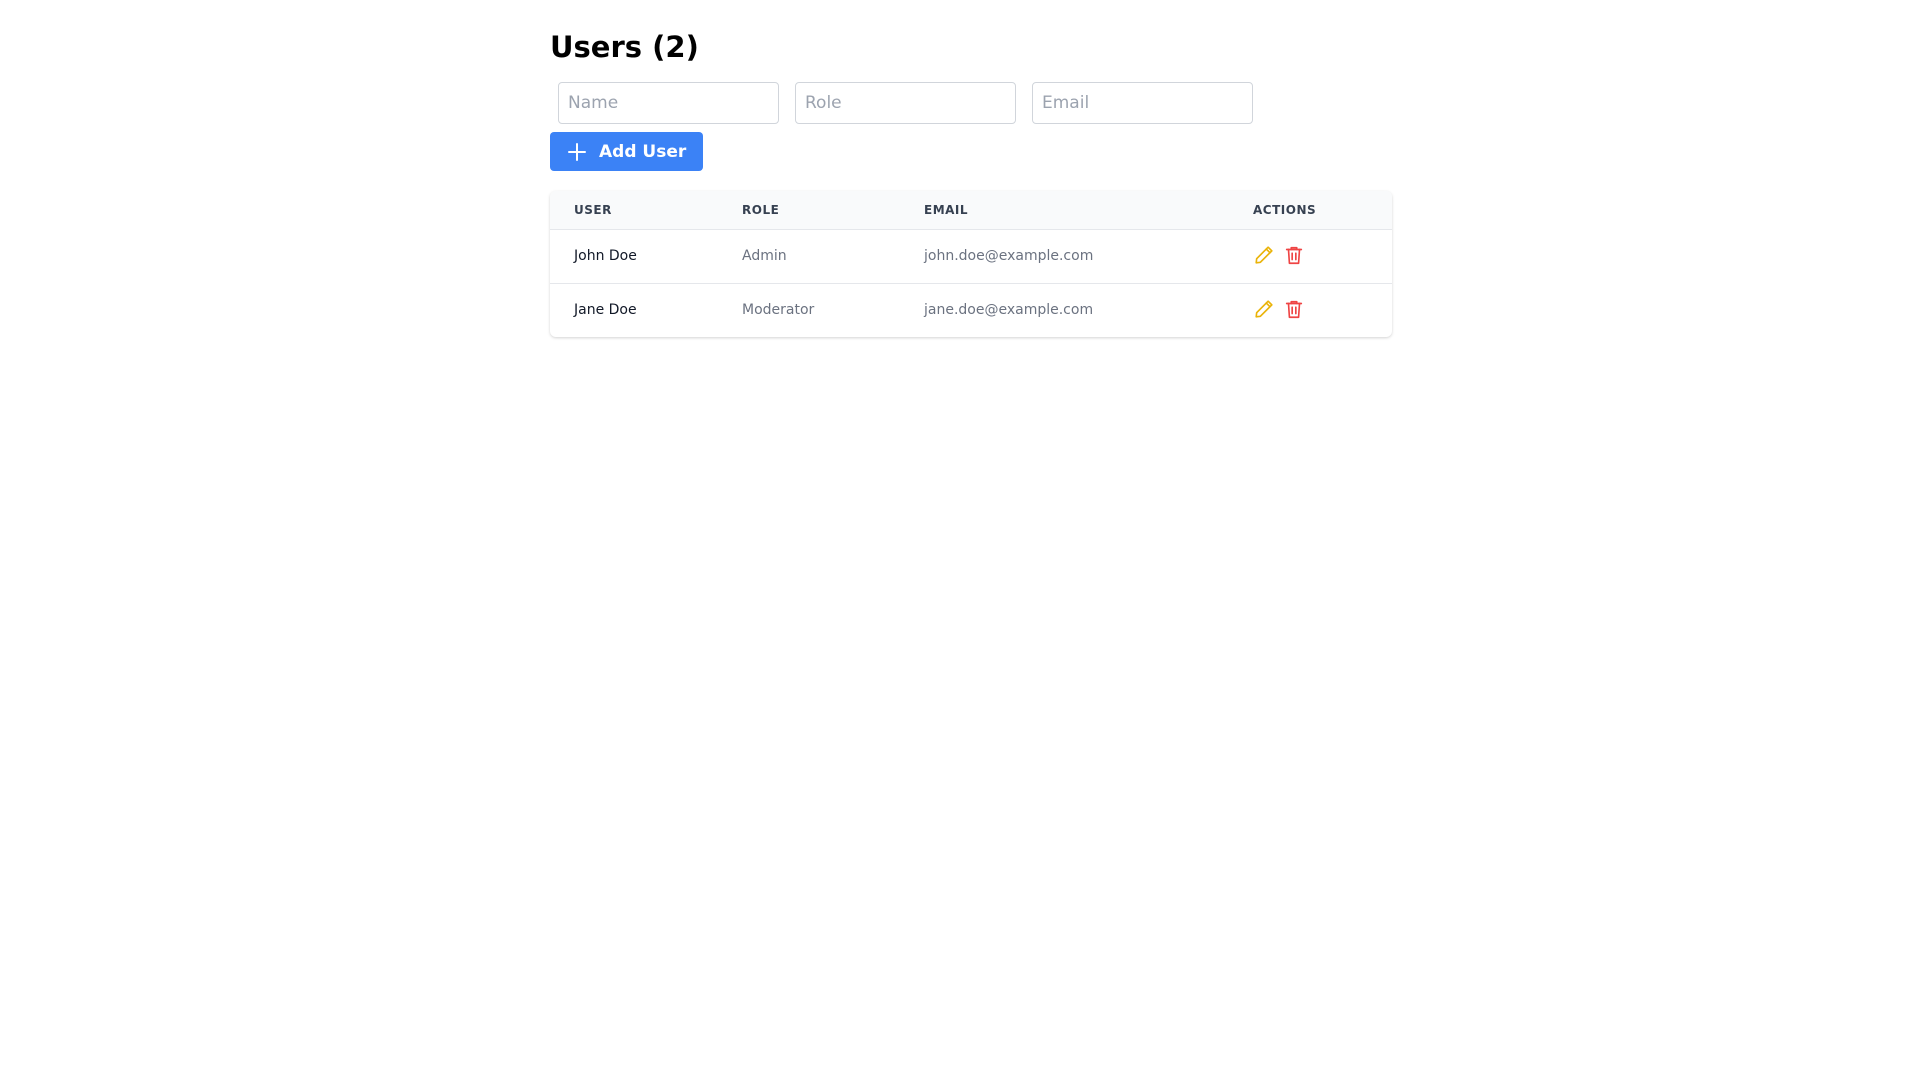 The width and height of the screenshot is (1920, 1080). I want to click on column-header-actions: ACTIONS, so click(1285, 209).